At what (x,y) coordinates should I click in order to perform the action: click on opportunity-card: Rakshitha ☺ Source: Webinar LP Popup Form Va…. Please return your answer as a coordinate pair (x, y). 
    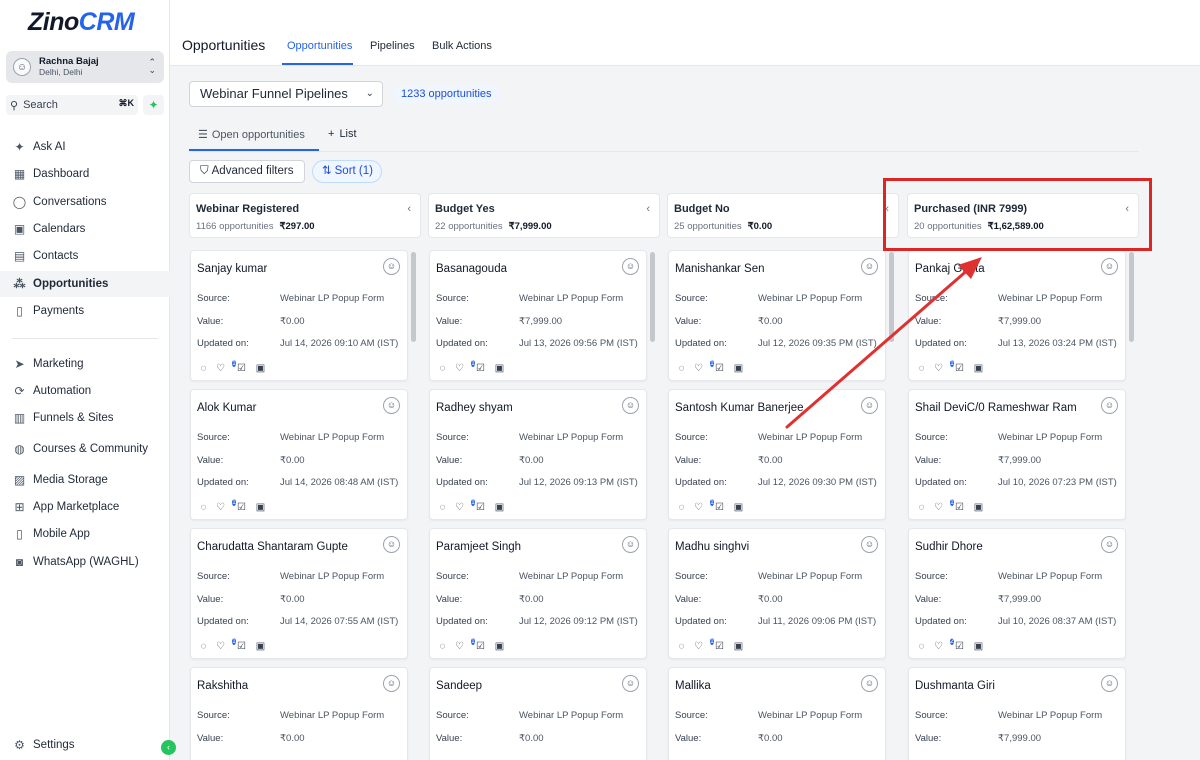
    Looking at the image, I should click on (299, 713).